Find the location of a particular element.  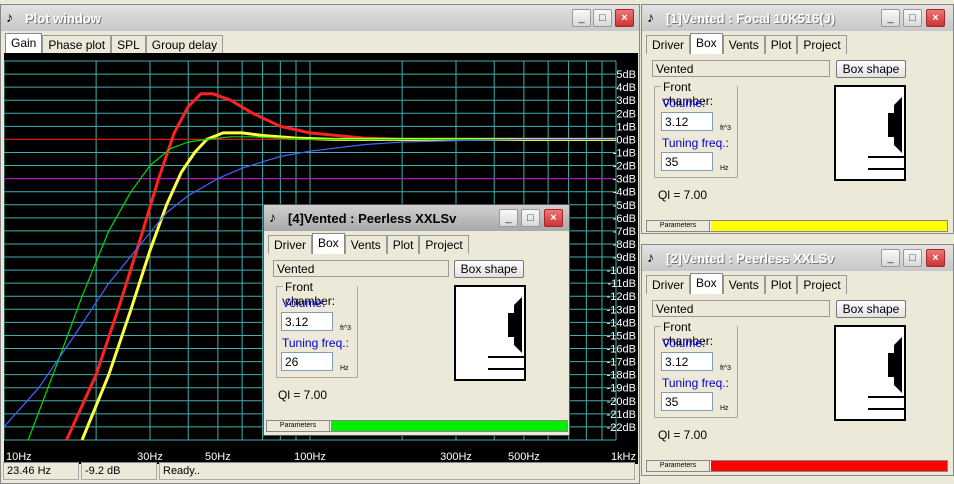

plot-window-titlebar: ♪ Plot window _ □ × is located at coordinates (320, 18).